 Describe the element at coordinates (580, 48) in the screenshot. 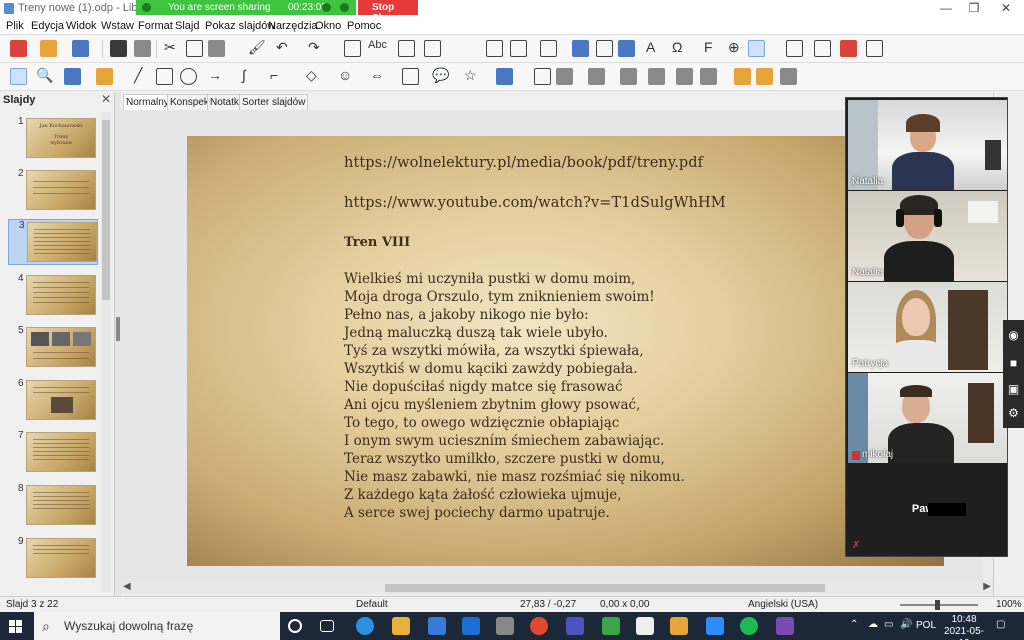

I see `image-icon` at that location.